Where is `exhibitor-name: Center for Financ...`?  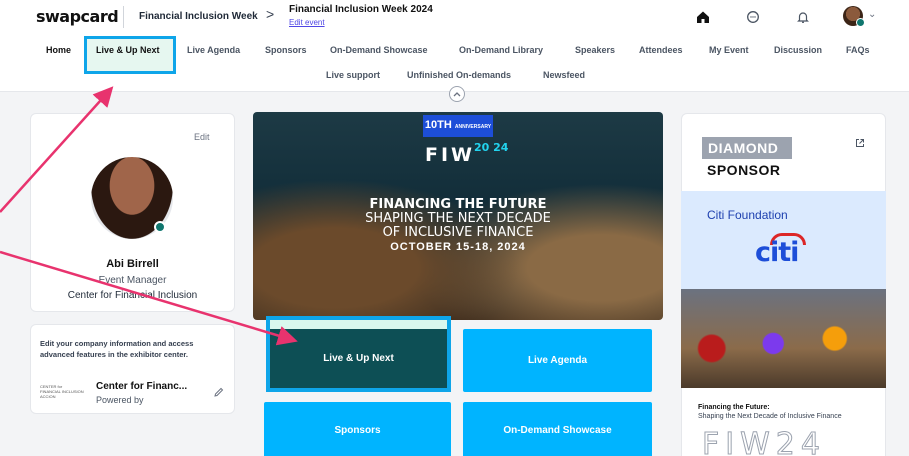 exhibitor-name: Center for Financ... is located at coordinates (141, 386).